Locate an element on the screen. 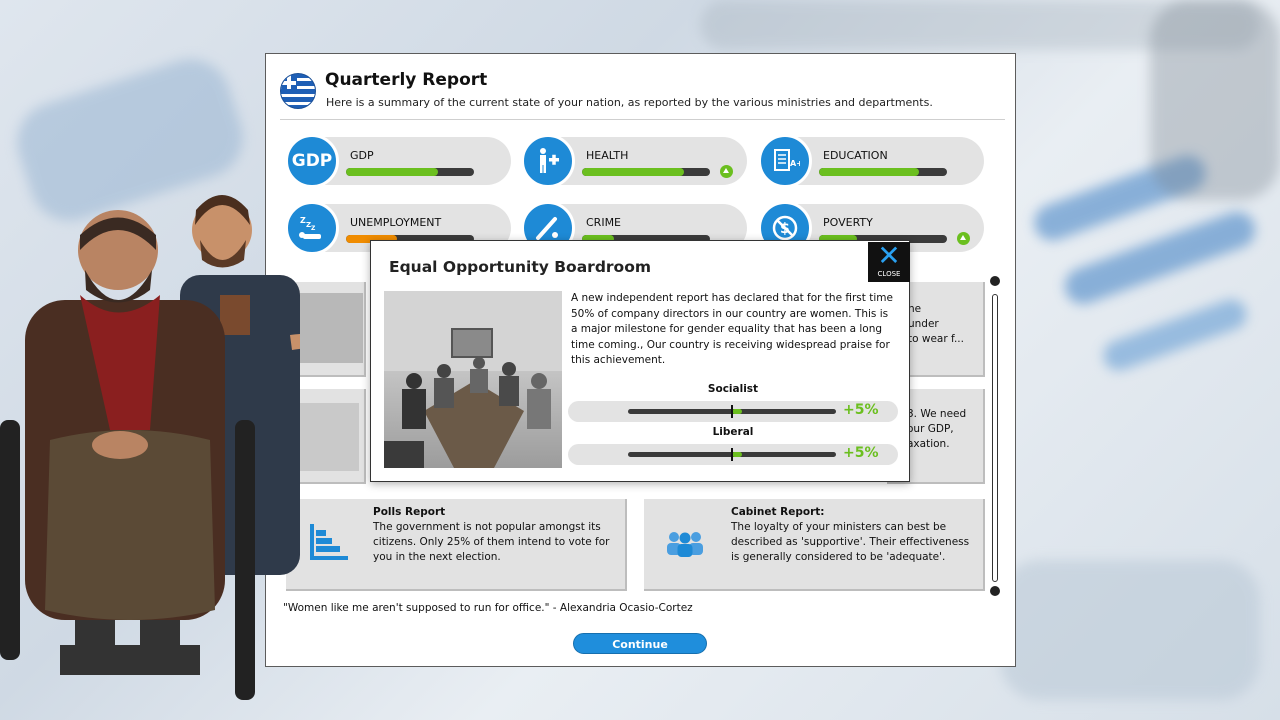  stat-education: A+ EDUCATION is located at coordinates (871, 161).